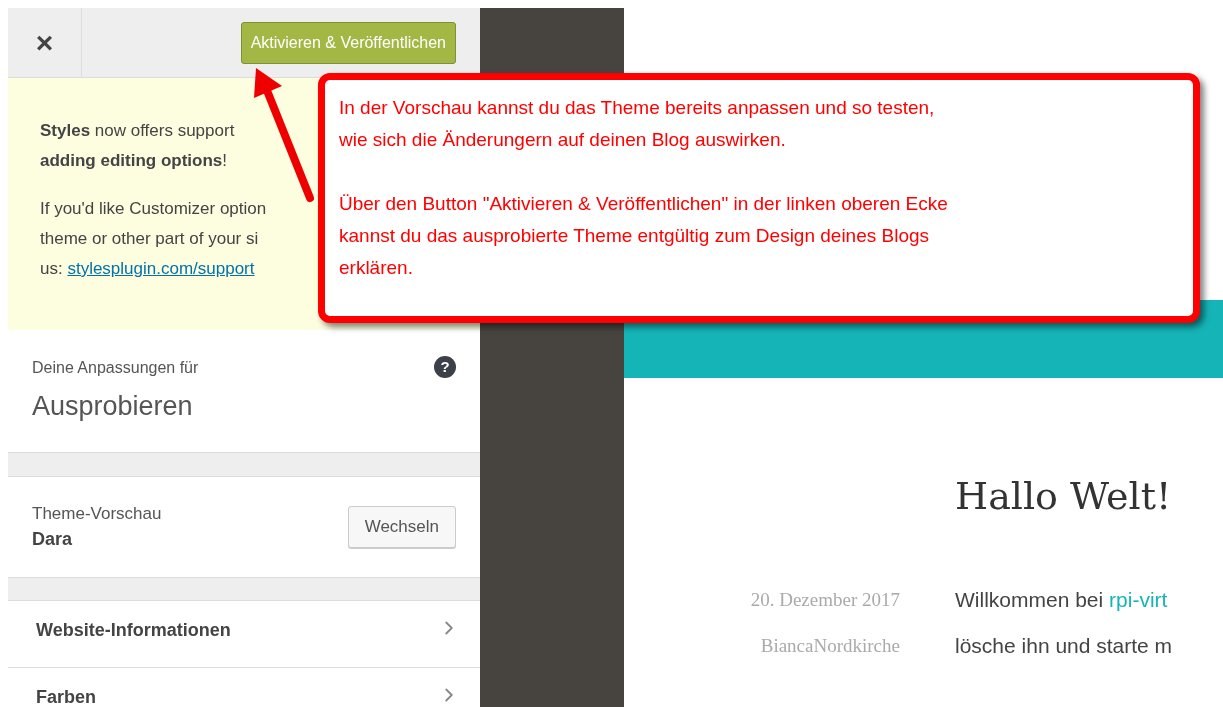  What do you see at coordinates (401, 527) in the screenshot?
I see `switch-button: Wechseln` at bounding box center [401, 527].